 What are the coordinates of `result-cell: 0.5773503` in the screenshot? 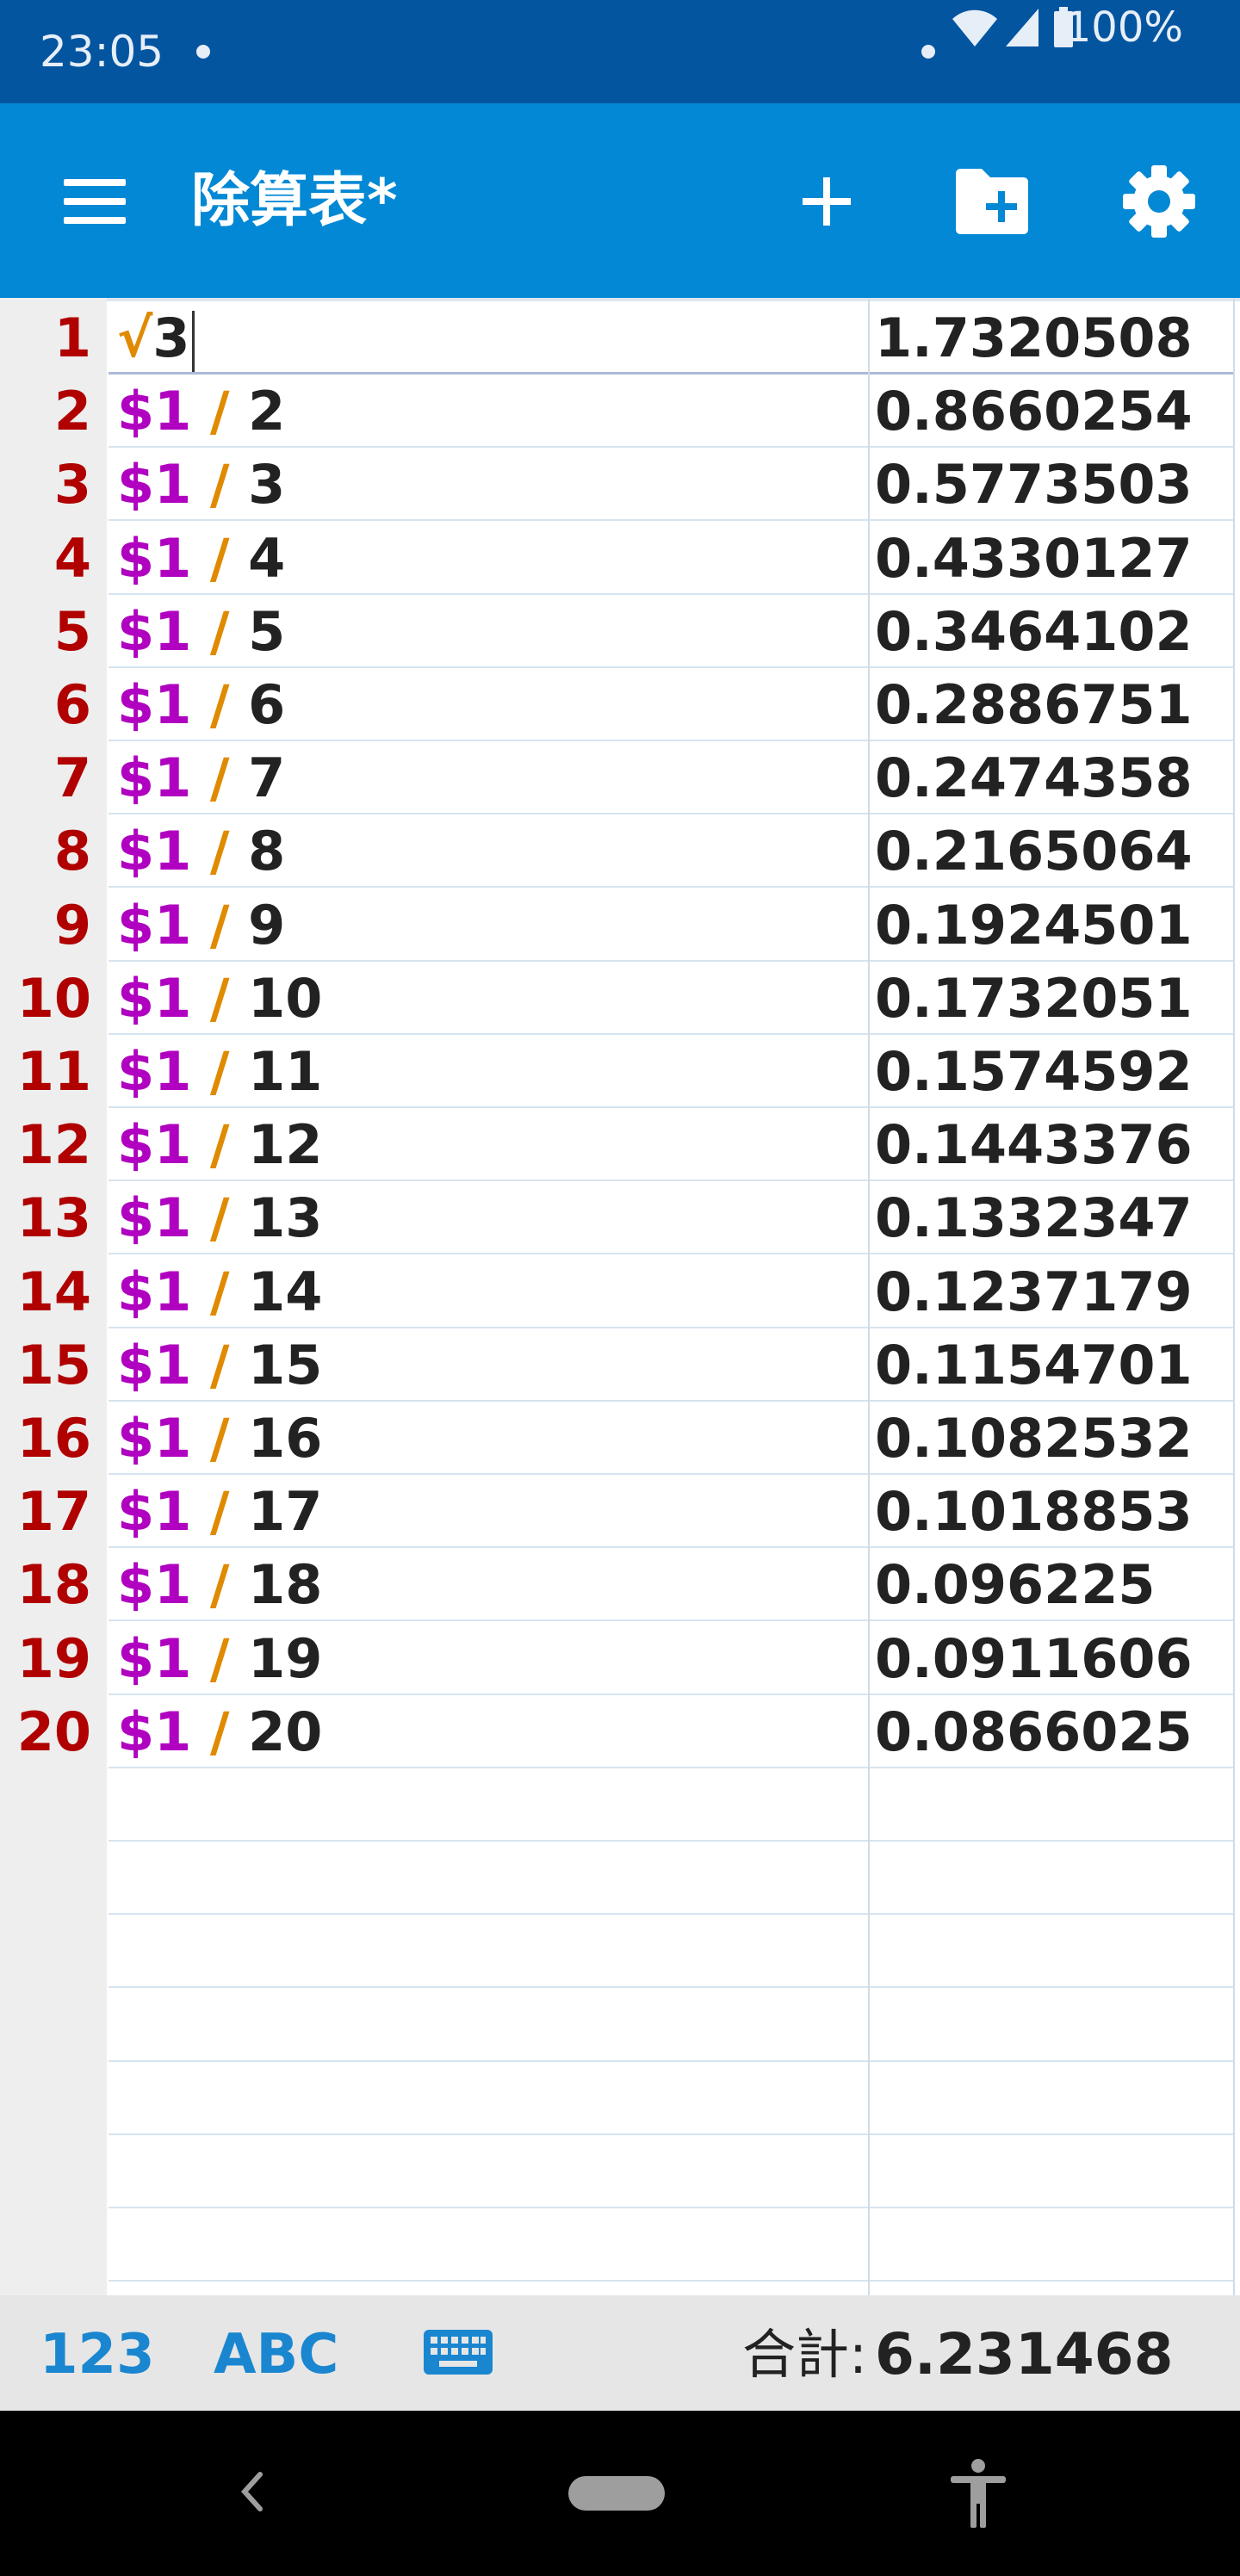 It's located at (1052, 485).